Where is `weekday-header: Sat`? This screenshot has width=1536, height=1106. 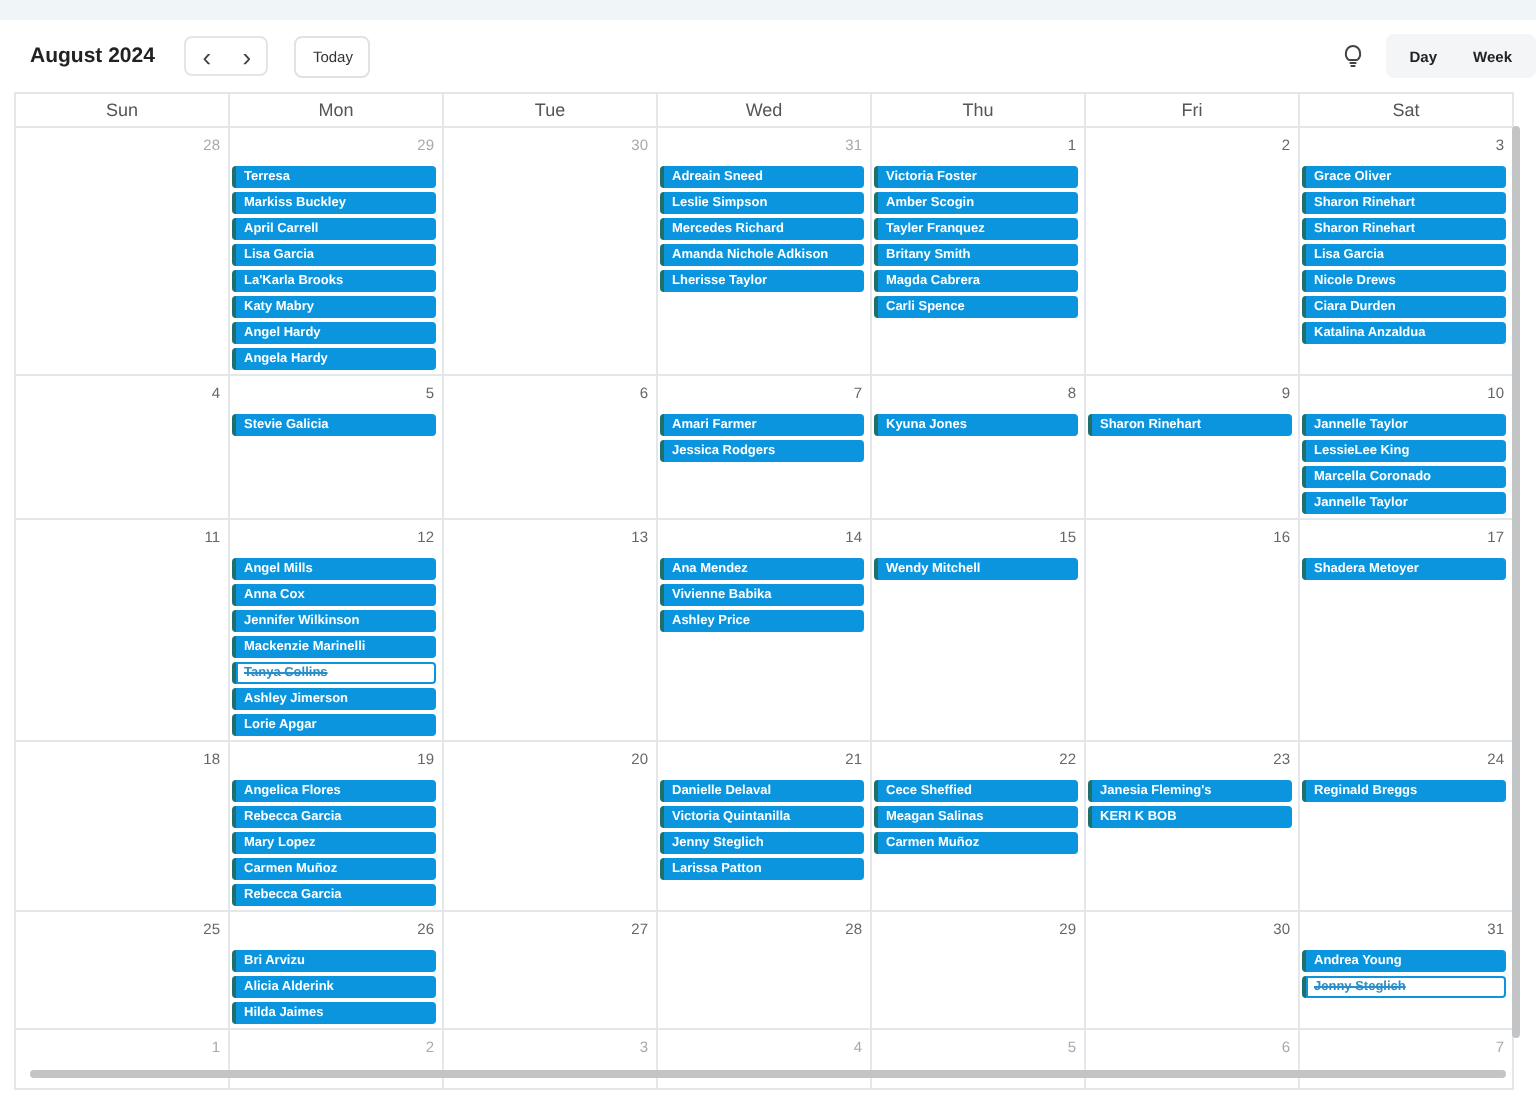
weekday-header: Sat is located at coordinates (1407, 111).